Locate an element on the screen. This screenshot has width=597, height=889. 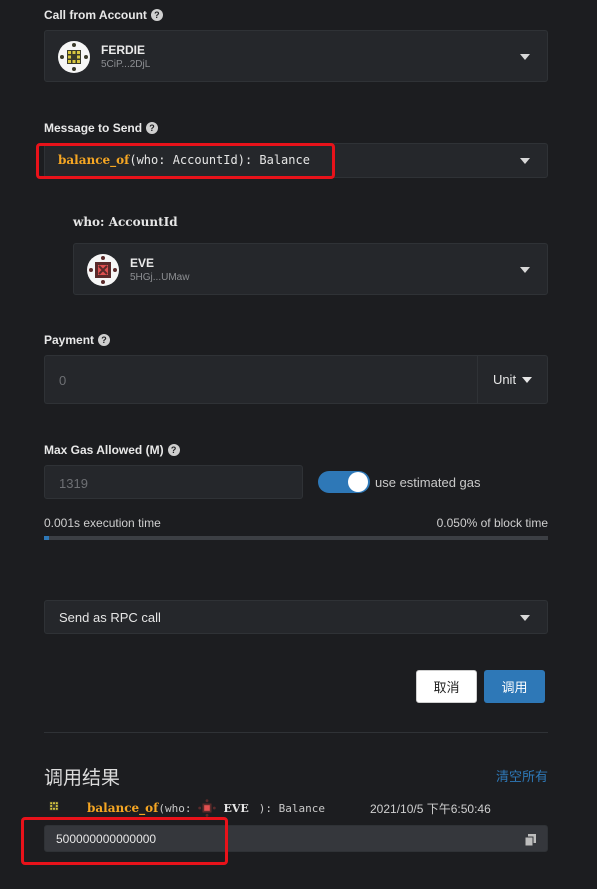
unit-dropdown: Unit is located at coordinates (512, 379).